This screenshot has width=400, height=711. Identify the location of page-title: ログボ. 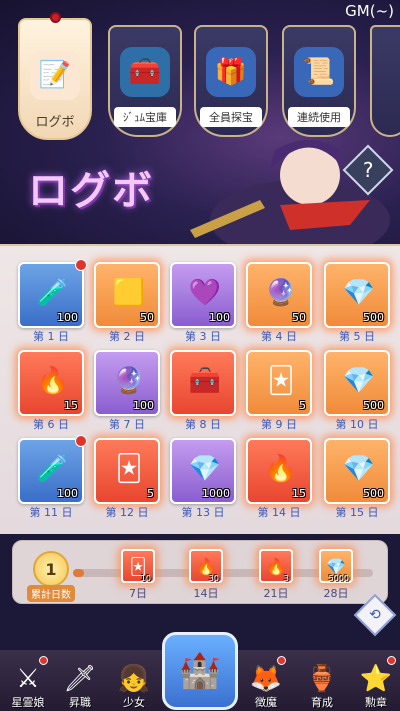
(91, 191).